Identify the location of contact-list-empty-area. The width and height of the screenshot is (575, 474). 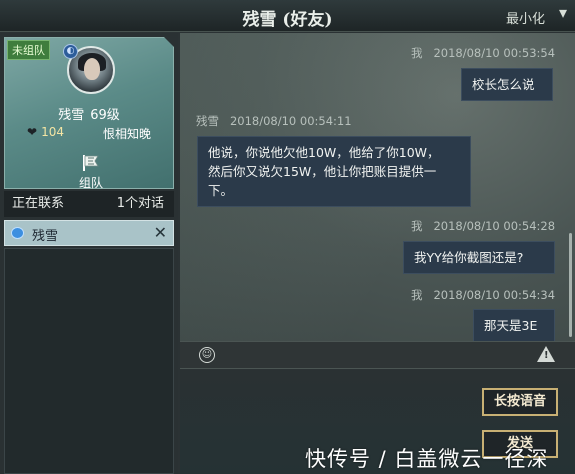
(89, 361).